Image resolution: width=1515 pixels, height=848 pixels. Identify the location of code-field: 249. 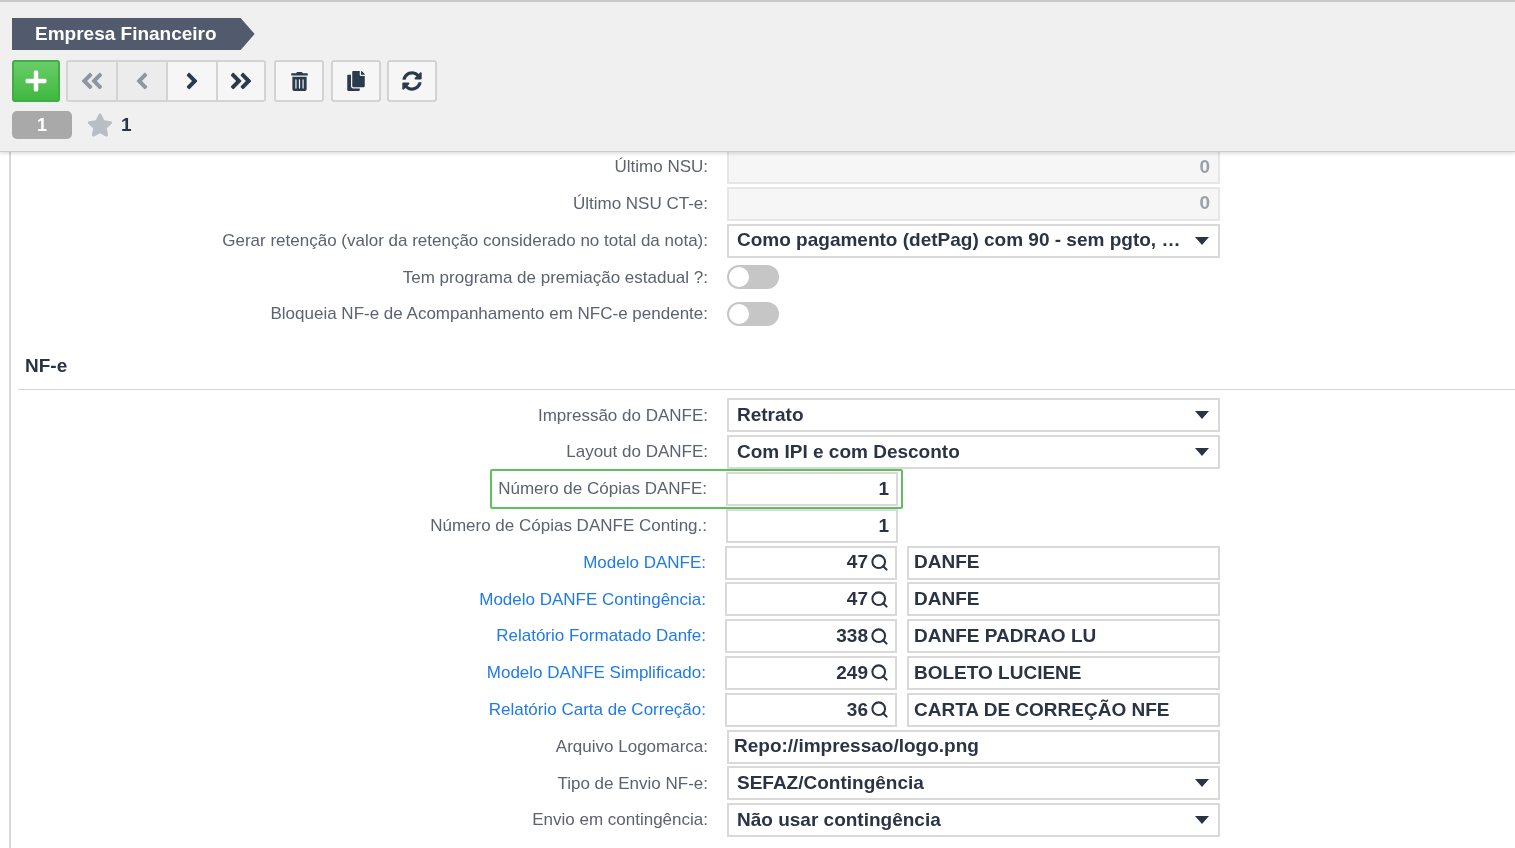
(811, 672).